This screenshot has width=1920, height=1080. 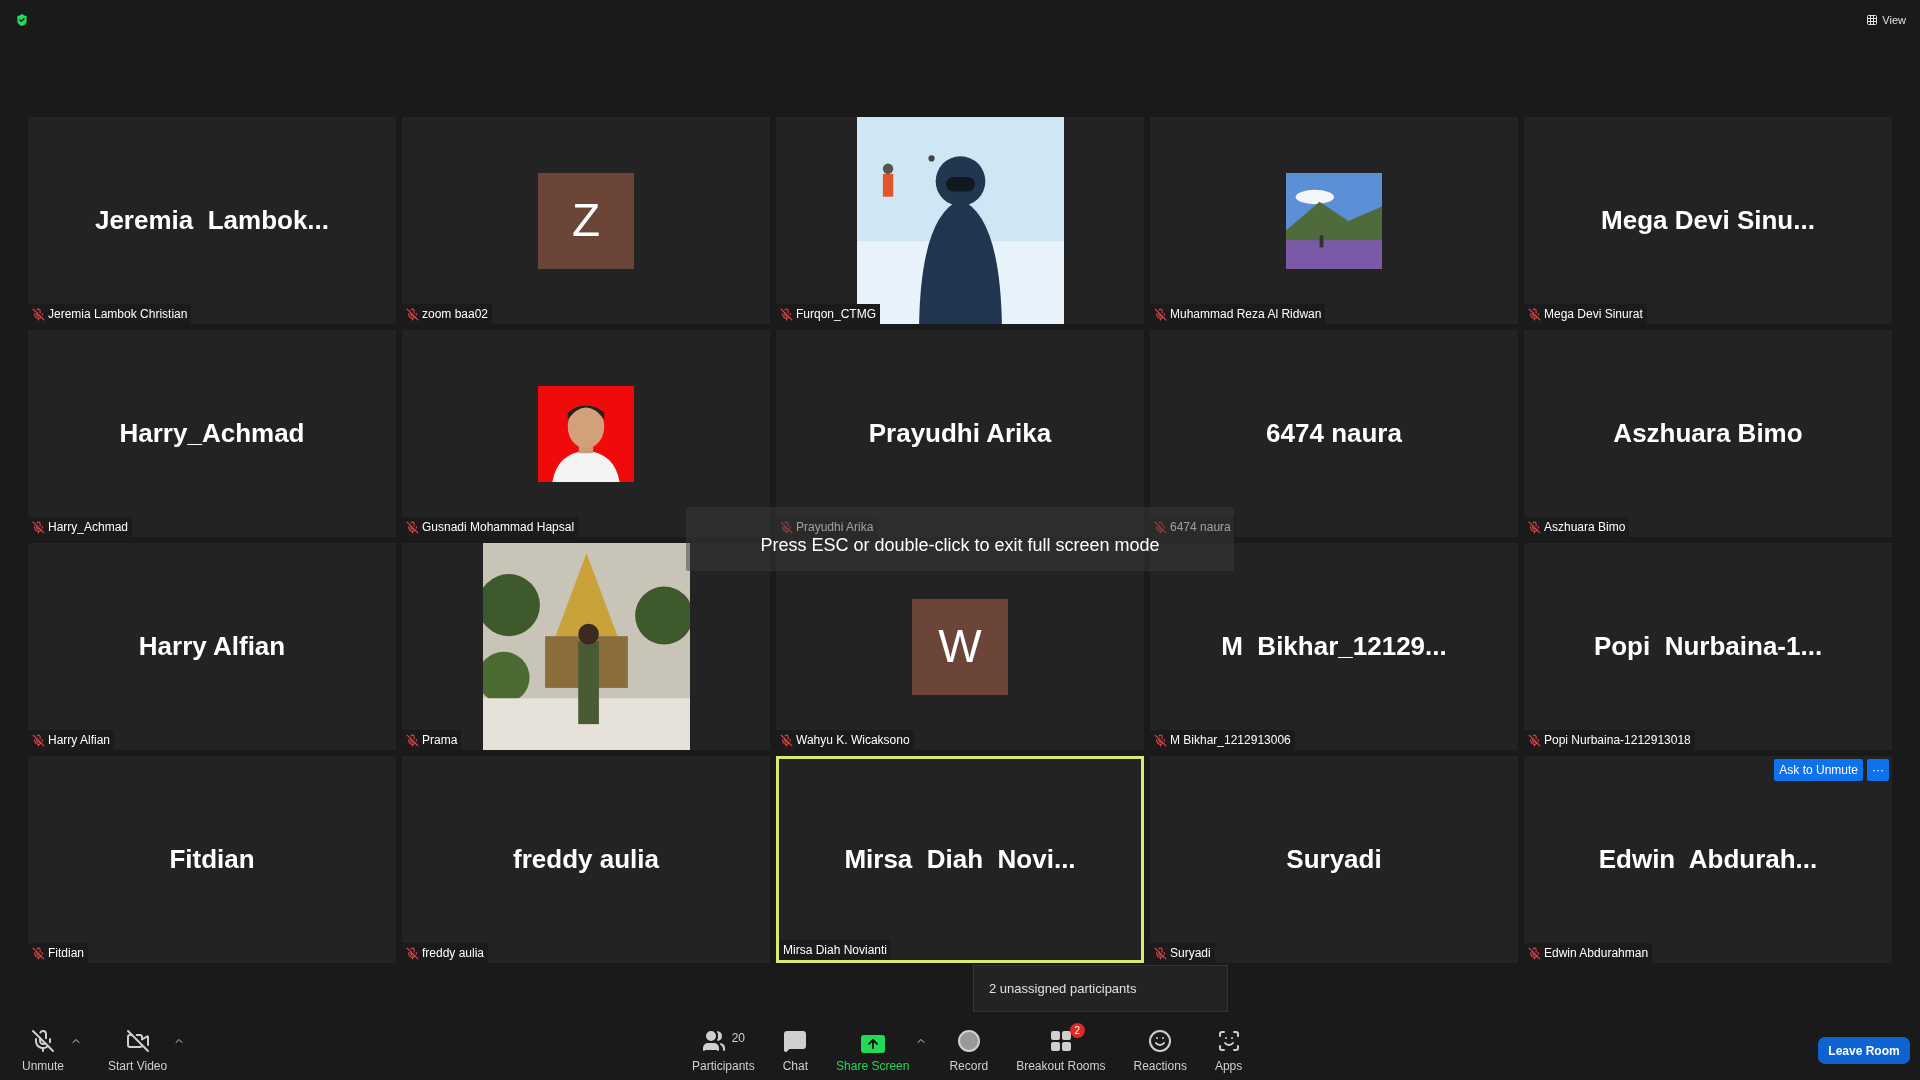 What do you see at coordinates (440, 740) in the screenshot?
I see `participant-label: Prama` at bounding box center [440, 740].